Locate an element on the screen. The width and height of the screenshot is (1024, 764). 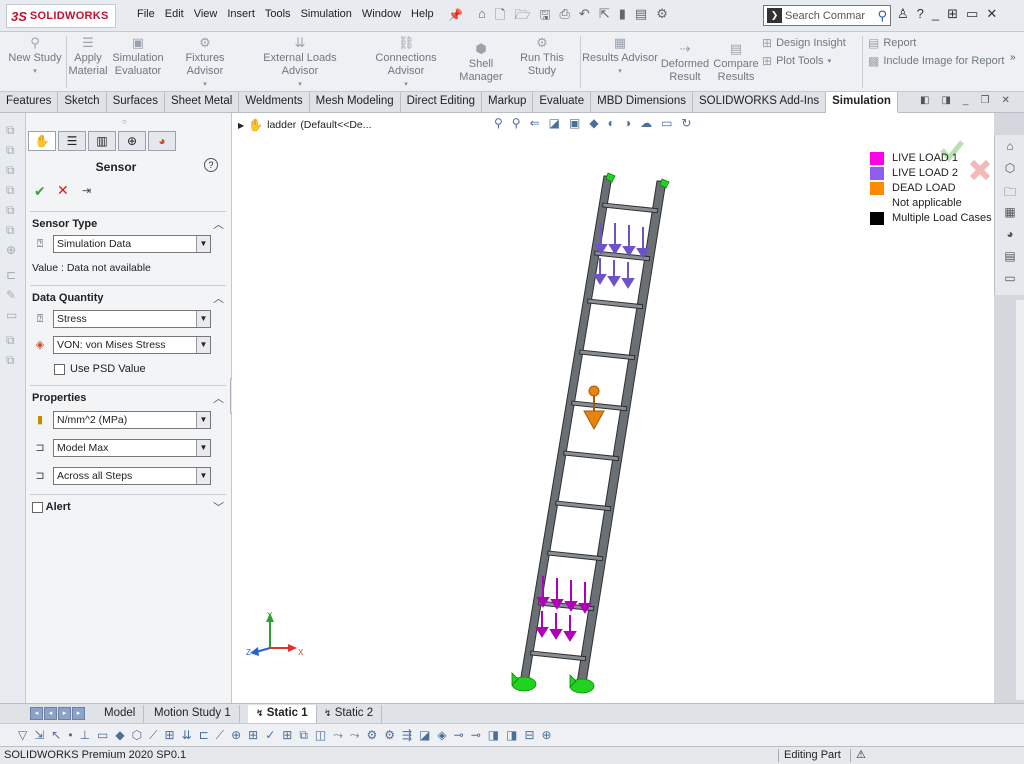
pin-menu-icon: 📌 is located at coordinates (455, 15).